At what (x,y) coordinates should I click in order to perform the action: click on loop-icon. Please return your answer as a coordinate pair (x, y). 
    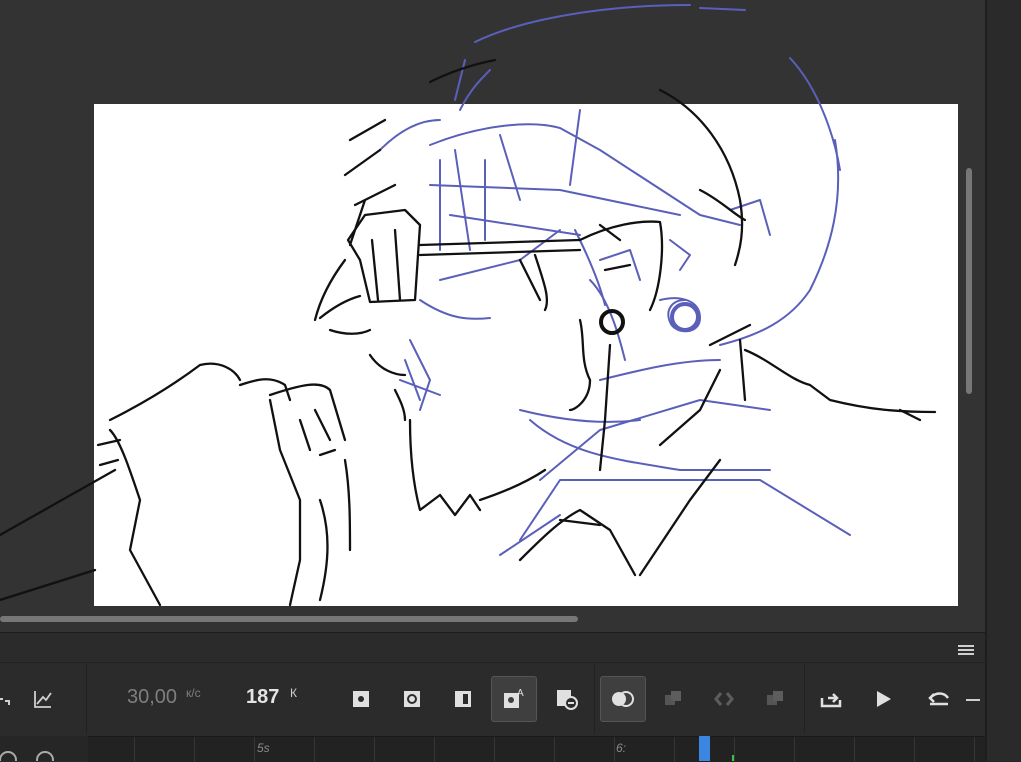
    Looking at the image, I should click on (11, 699).